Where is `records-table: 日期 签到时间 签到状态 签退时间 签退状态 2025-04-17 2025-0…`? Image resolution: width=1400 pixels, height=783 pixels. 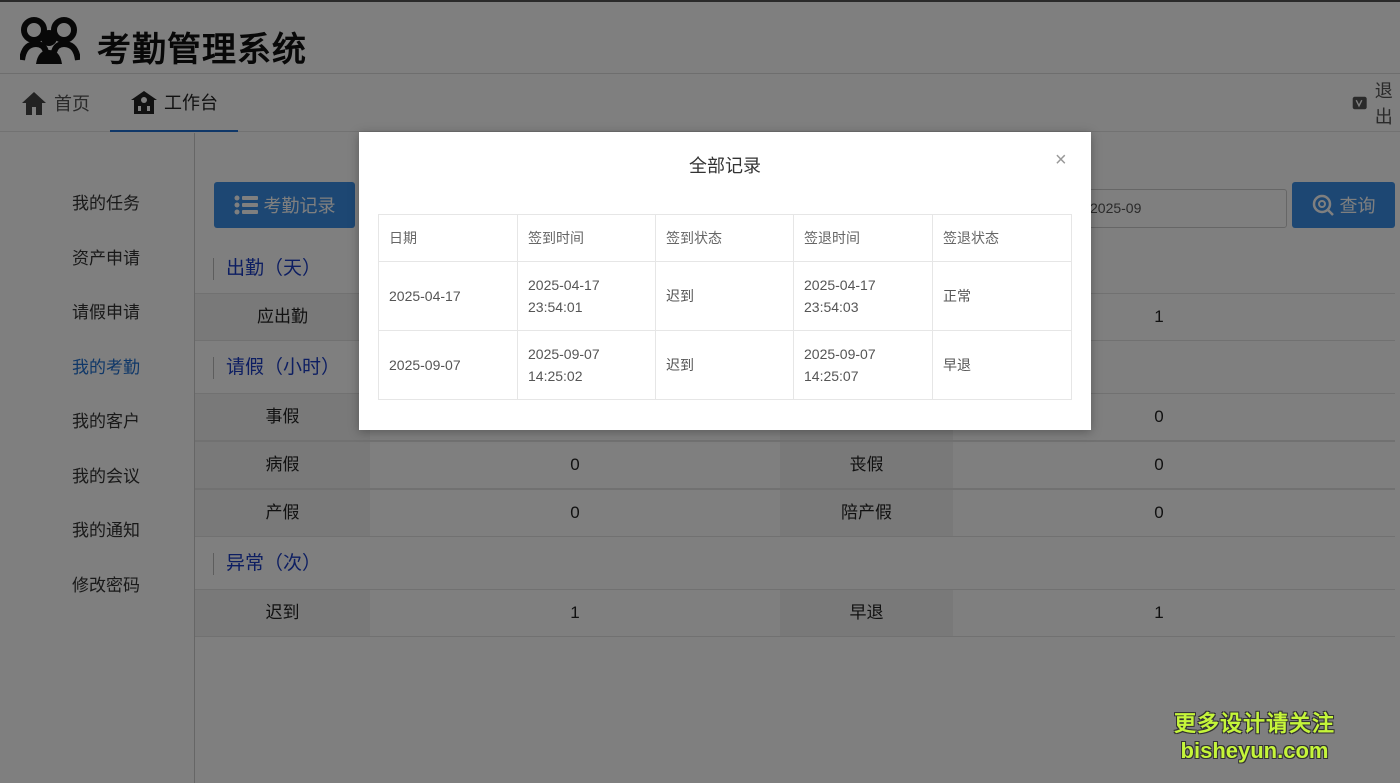
records-table: 日期 签到时间 签到状态 签退时间 签退状态 2025-04-17 2025-0… is located at coordinates (725, 307).